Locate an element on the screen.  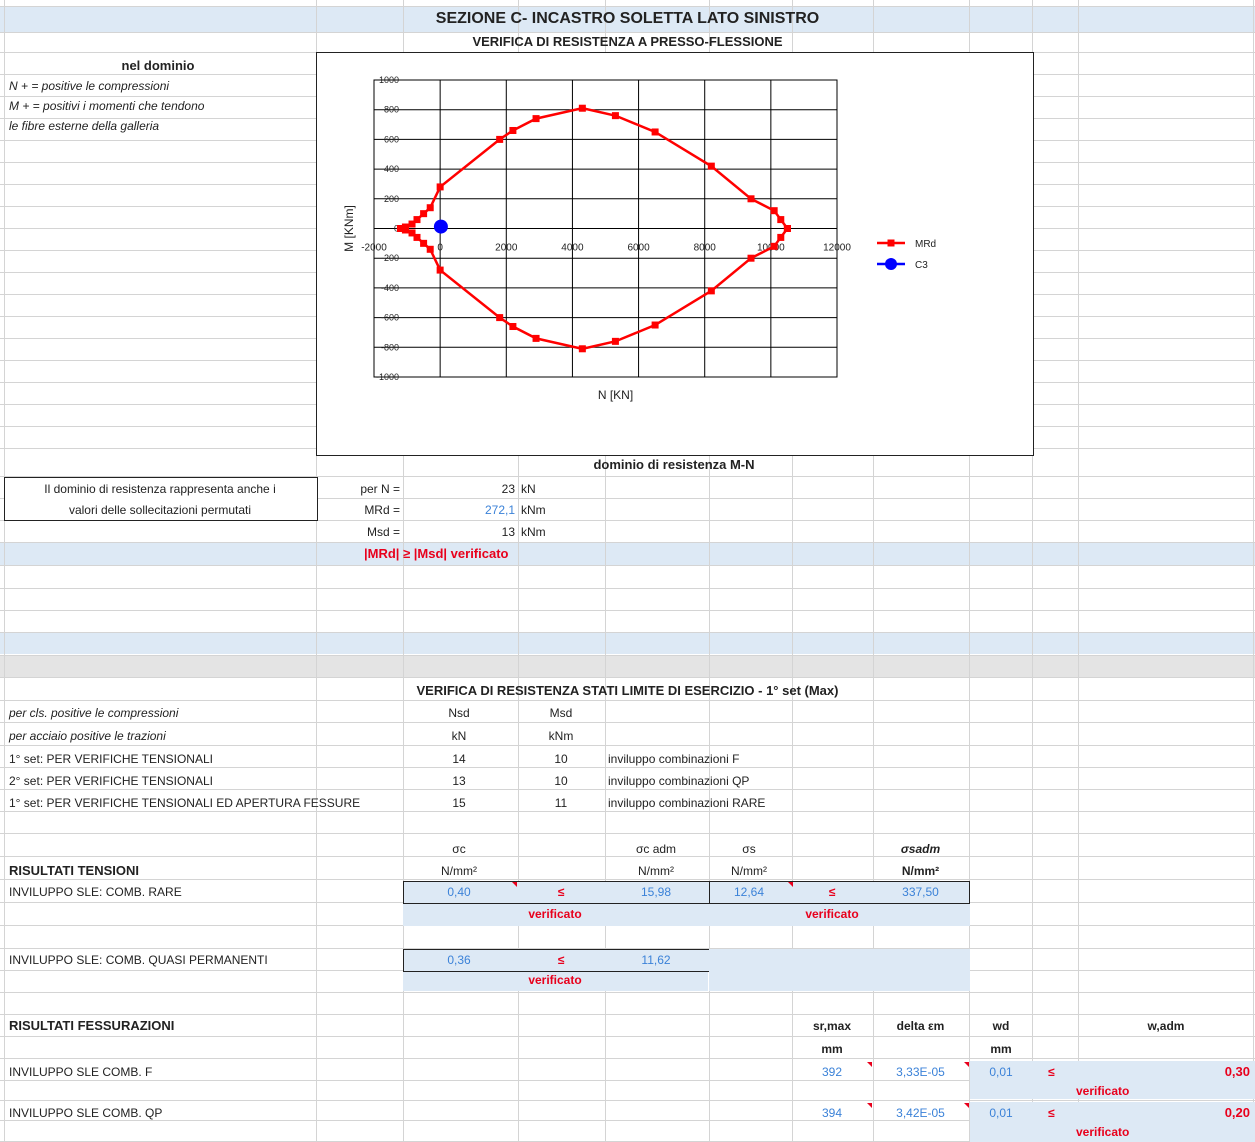
mrd-unit: kNm is located at coordinates (533, 510).